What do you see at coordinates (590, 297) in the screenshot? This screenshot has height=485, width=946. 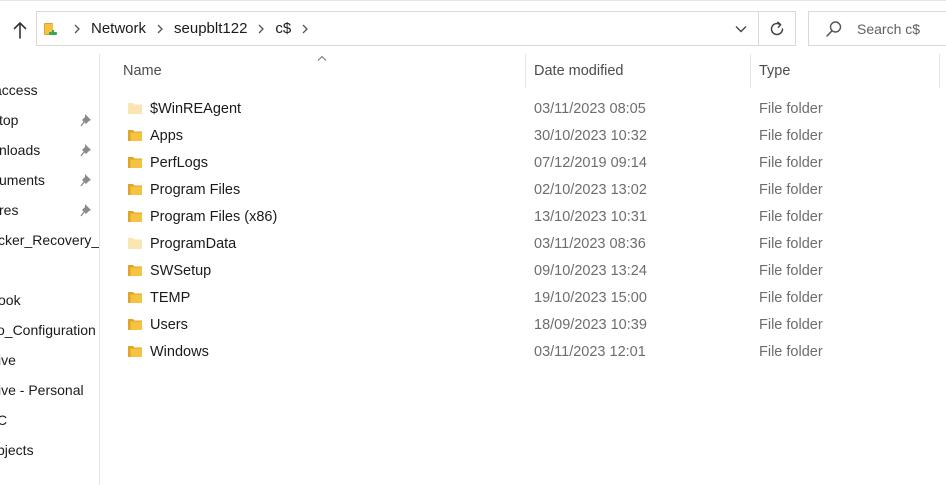 I see `file-date: 19/10/2023 15:00` at bounding box center [590, 297].